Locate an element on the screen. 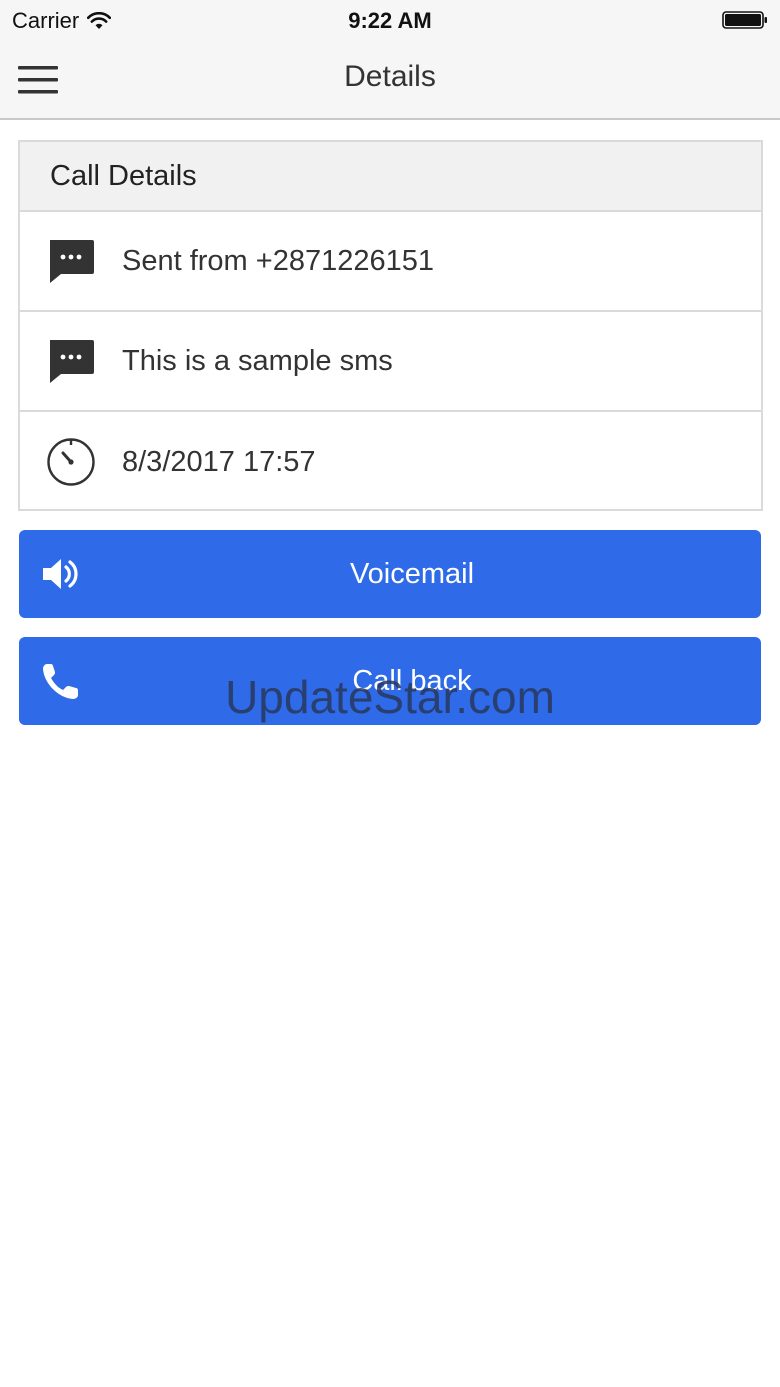  voicemail-button: Voicemail is located at coordinates (390, 574).